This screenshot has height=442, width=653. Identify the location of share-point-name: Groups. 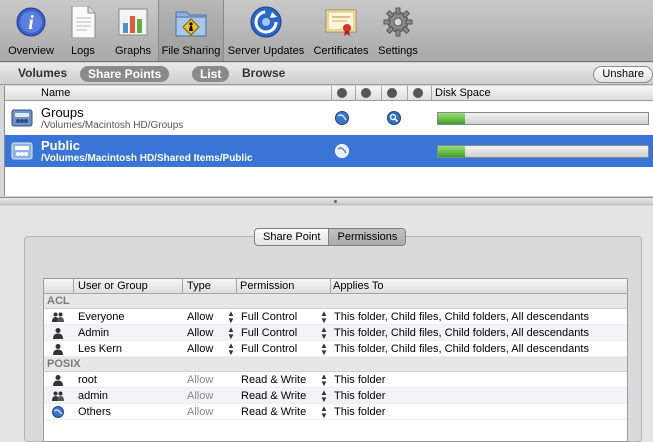
(62, 112).